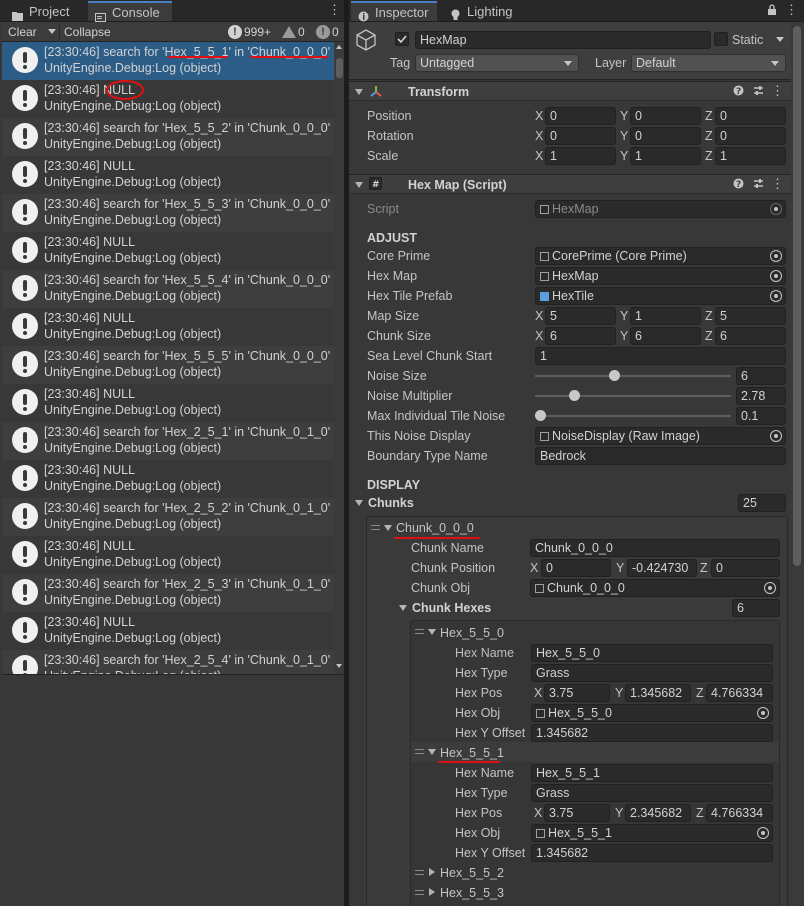 This screenshot has width=804, height=906. What do you see at coordinates (660, 276) in the screenshot?
I see `hex-map-field: HexMap` at bounding box center [660, 276].